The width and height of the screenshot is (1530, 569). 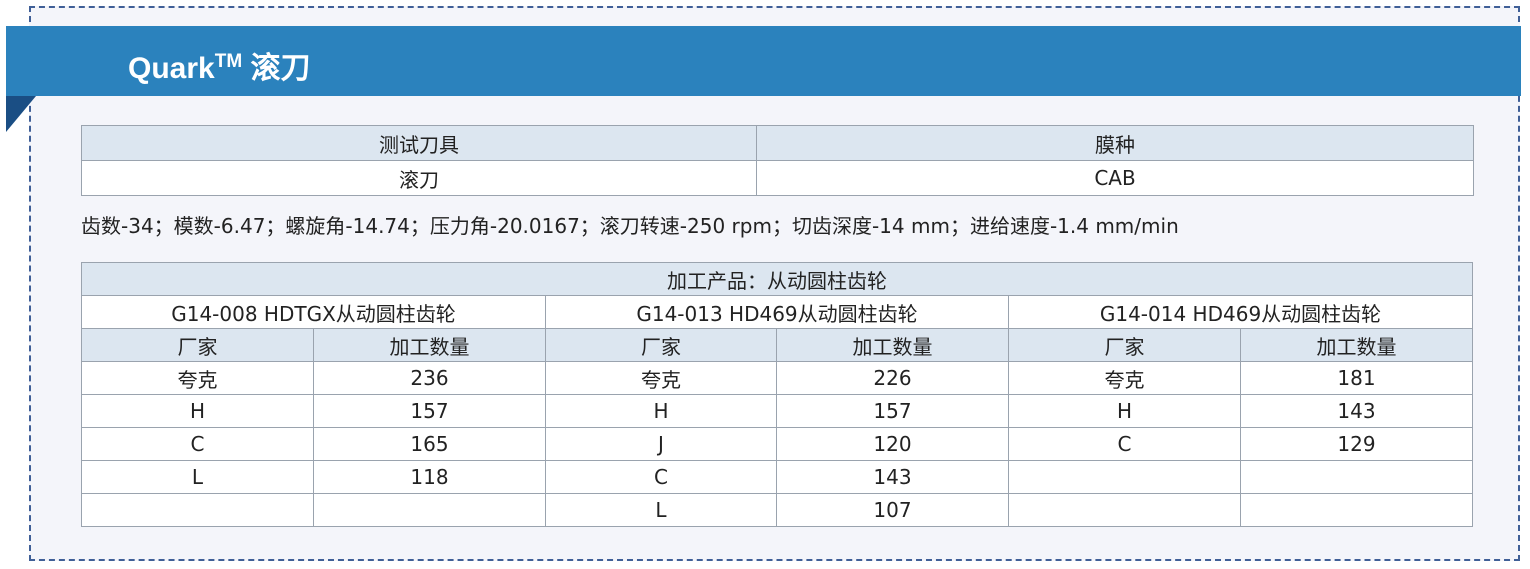 I want to click on tool-table-row: 滚刀 CAB, so click(x=777, y=178).